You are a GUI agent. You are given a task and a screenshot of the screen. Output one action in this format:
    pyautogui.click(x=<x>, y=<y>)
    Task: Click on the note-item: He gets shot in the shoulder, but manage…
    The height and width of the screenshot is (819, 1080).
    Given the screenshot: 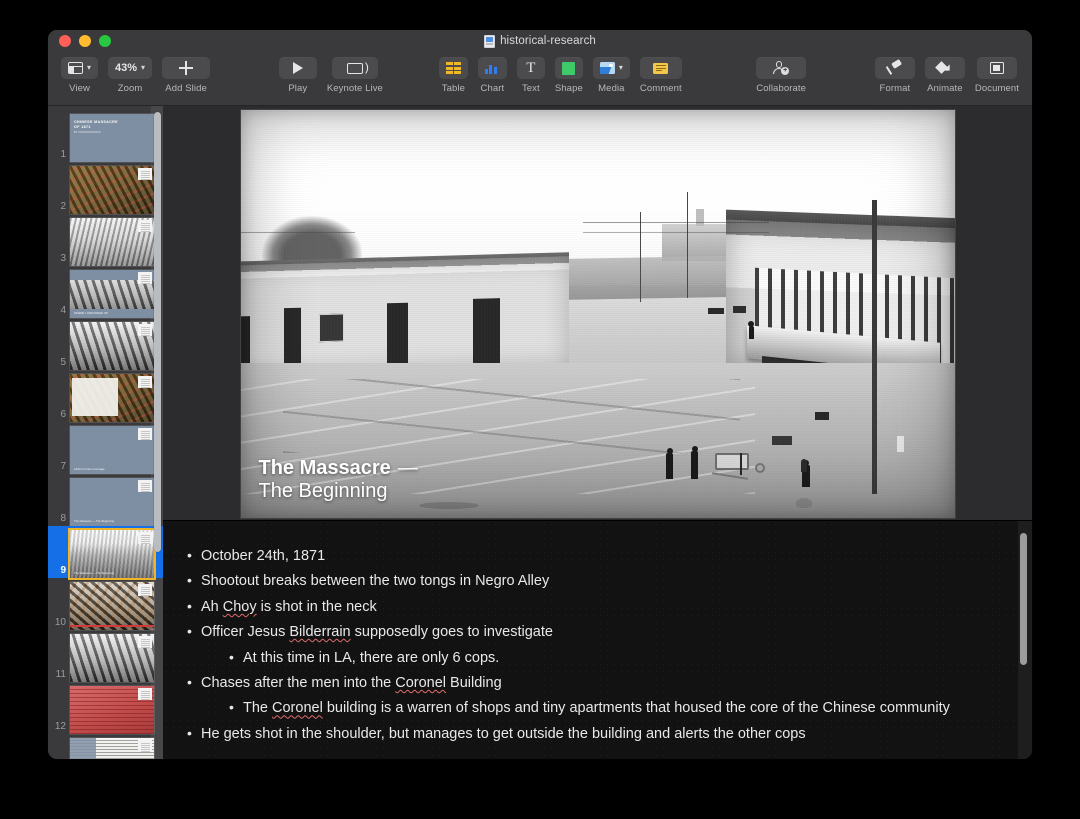 What is the action you would take?
    pyautogui.click(x=588, y=734)
    